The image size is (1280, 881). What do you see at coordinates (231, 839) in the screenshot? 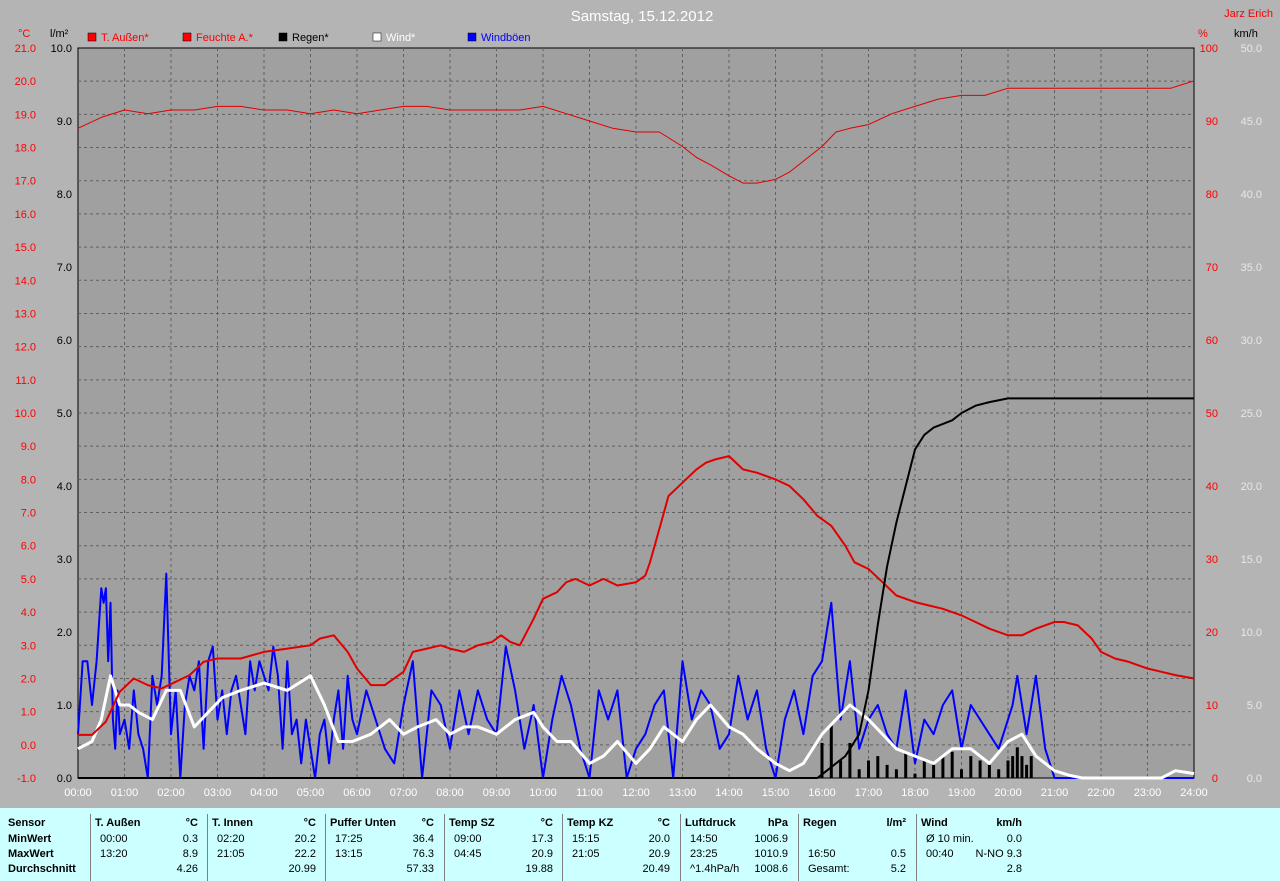
I see `stats-time: 02:20` at bounding box center [231, 839].